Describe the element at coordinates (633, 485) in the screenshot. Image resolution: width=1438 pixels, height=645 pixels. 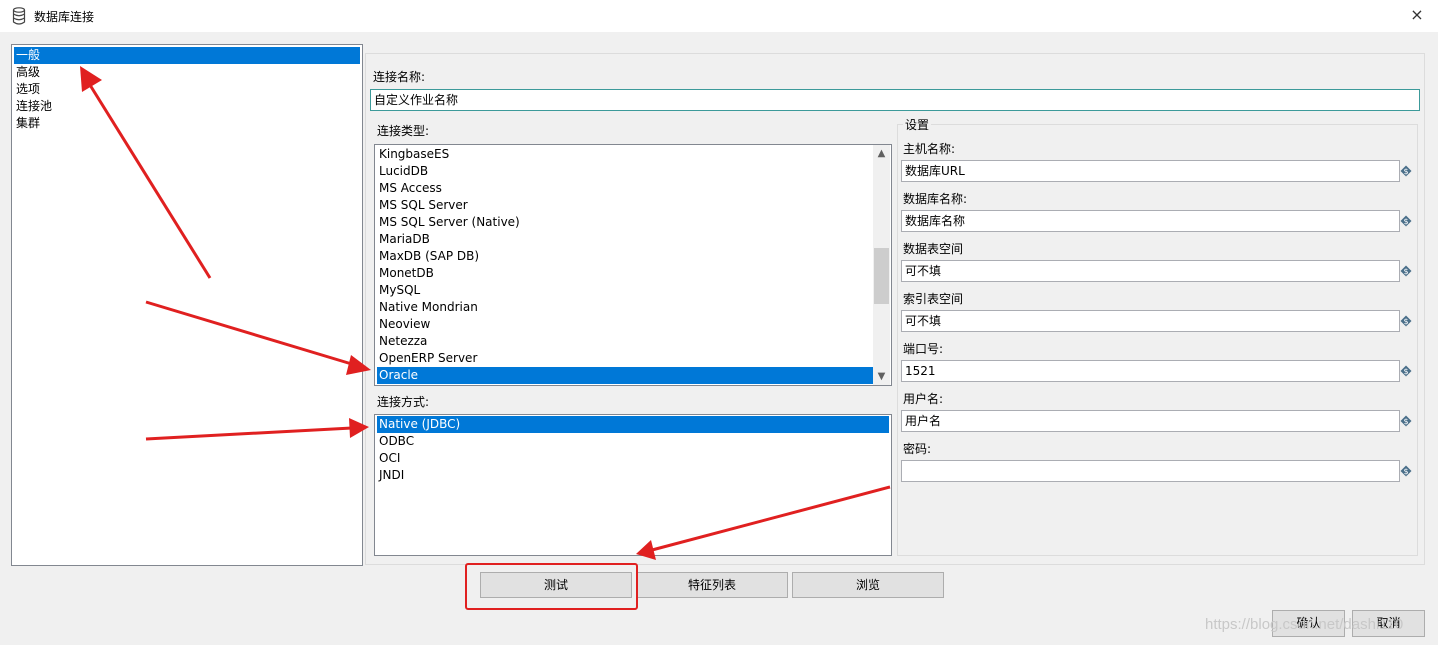
I see `access-method-list: Native (JDBC) ODBC OCI JNDI` at that location.